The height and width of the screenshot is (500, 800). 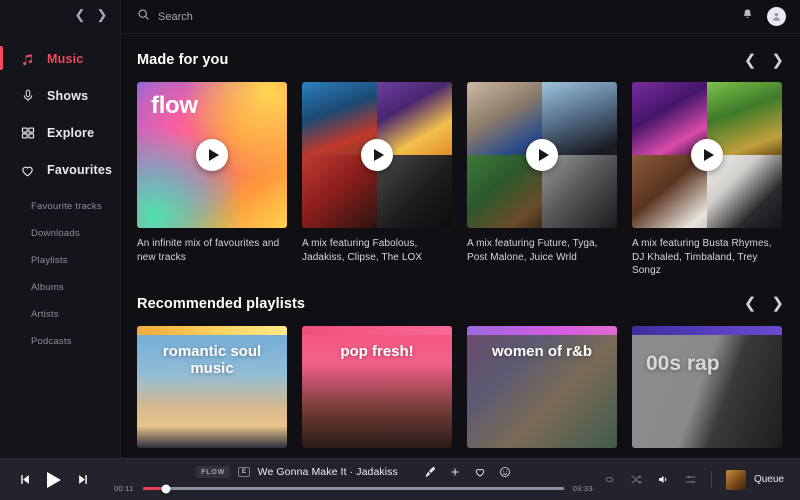 I want to click on next-track-icon, so click(x=83, y=479).